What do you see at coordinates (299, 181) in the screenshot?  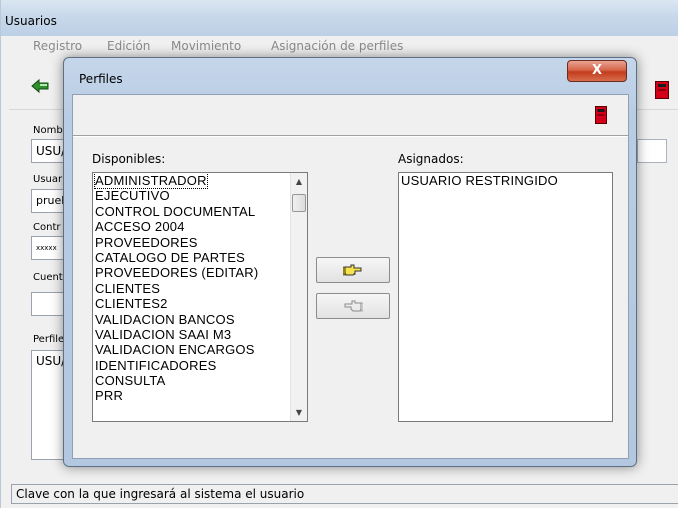 I see `scroll-up-arrow-icon: ▲` at bounding box center [299, 181].